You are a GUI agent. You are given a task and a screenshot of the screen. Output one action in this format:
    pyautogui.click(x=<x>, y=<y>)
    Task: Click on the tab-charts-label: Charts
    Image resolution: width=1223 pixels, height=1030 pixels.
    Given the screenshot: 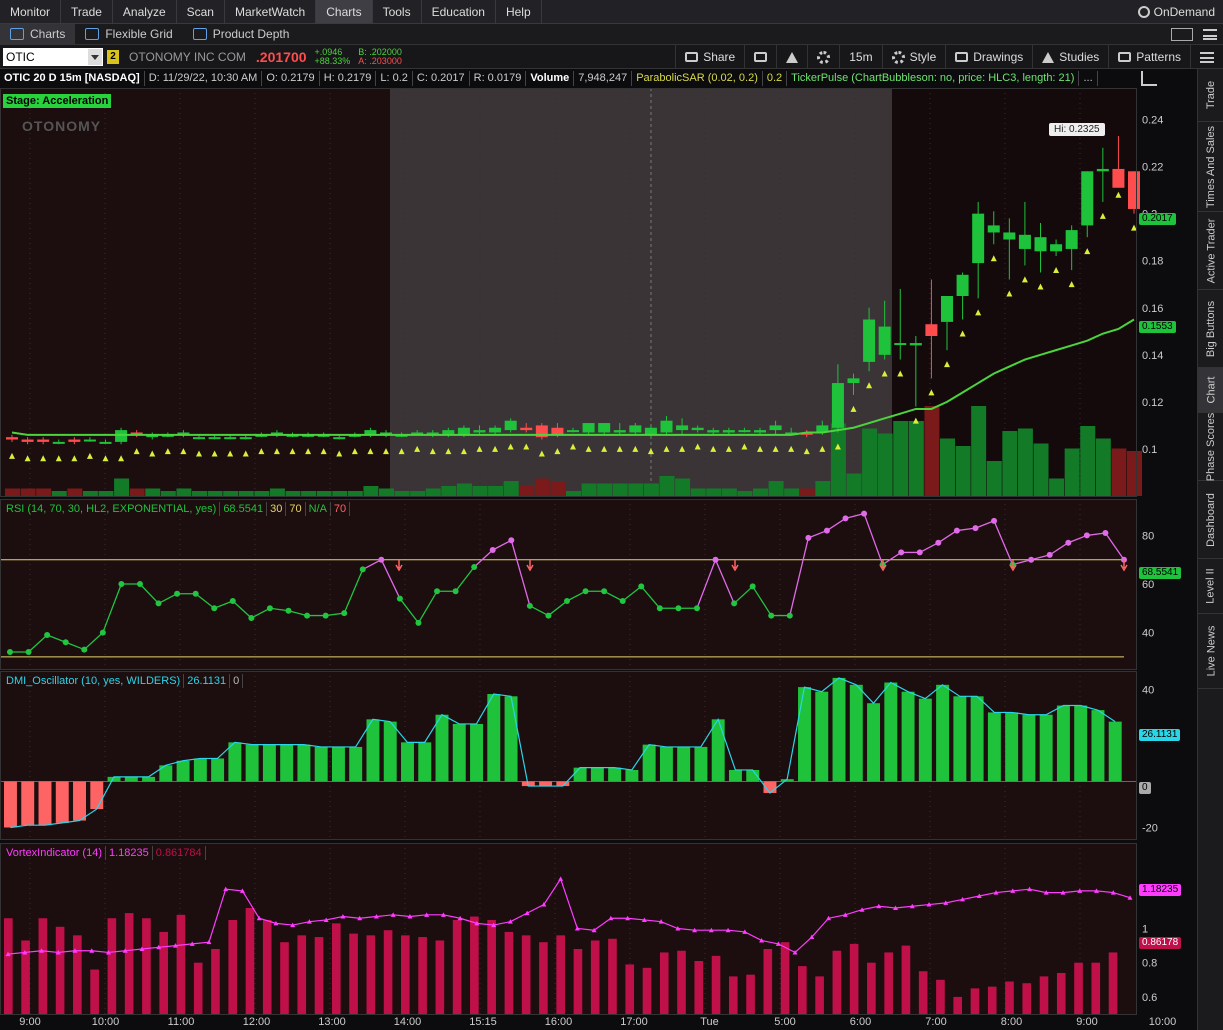 What is the action you would take?
    pyautogui.click(x=48, y=34)
    